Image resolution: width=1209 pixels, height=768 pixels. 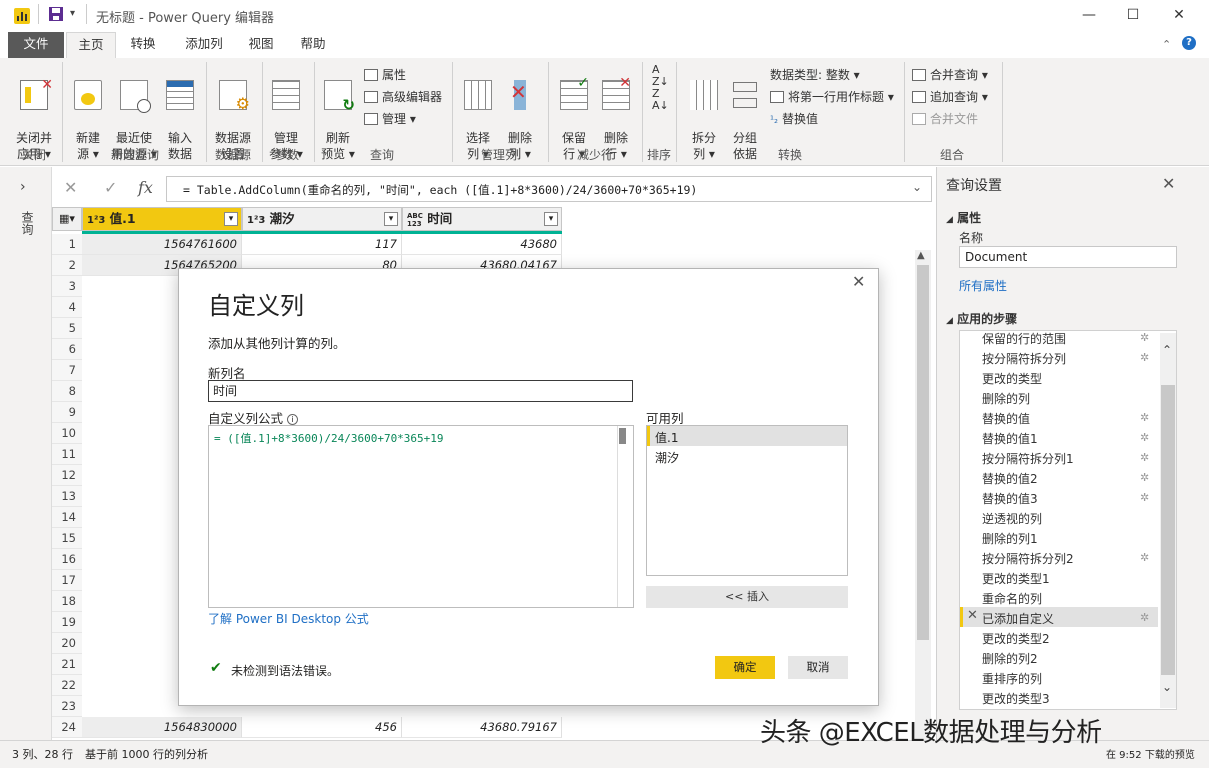 I want to click on merge-queries-button: 合并查询 ▾, so click(x=950, y=74).